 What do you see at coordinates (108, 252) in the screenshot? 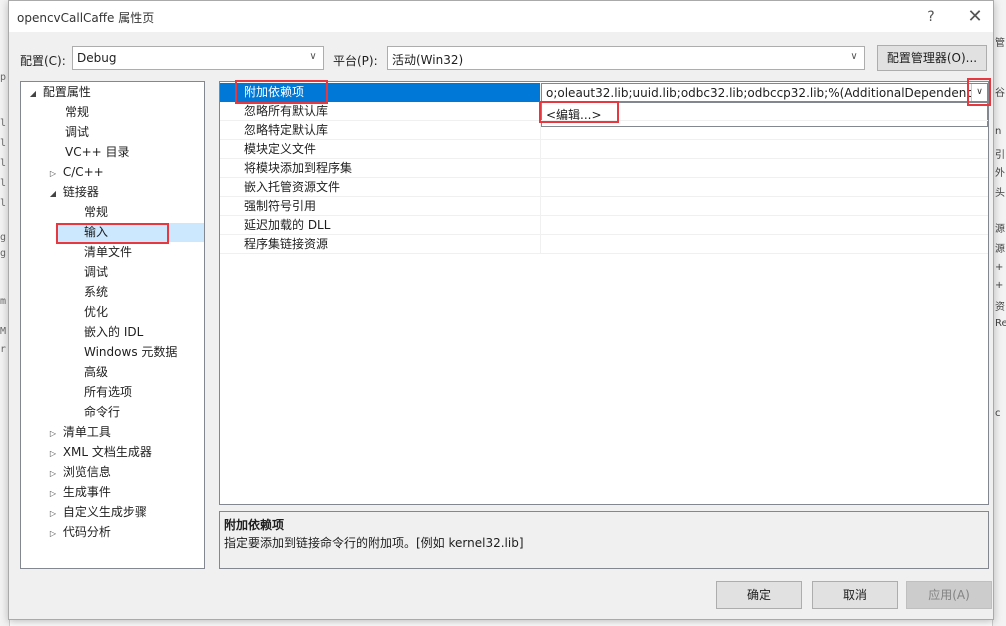
I see `tree-item-manifest-file: 清单文件` at bounding box center [108, 252].